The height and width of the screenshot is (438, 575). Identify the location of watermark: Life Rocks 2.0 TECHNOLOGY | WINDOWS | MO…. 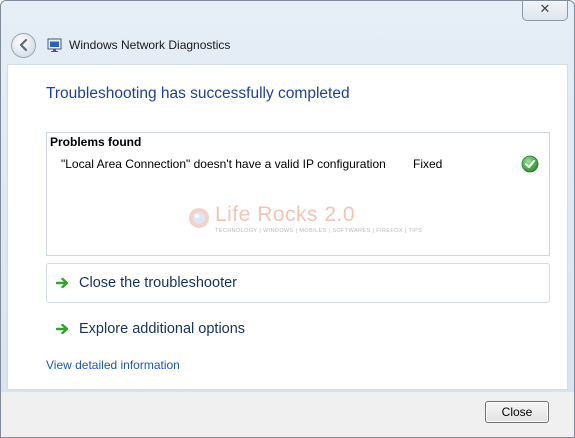
(303, 221).